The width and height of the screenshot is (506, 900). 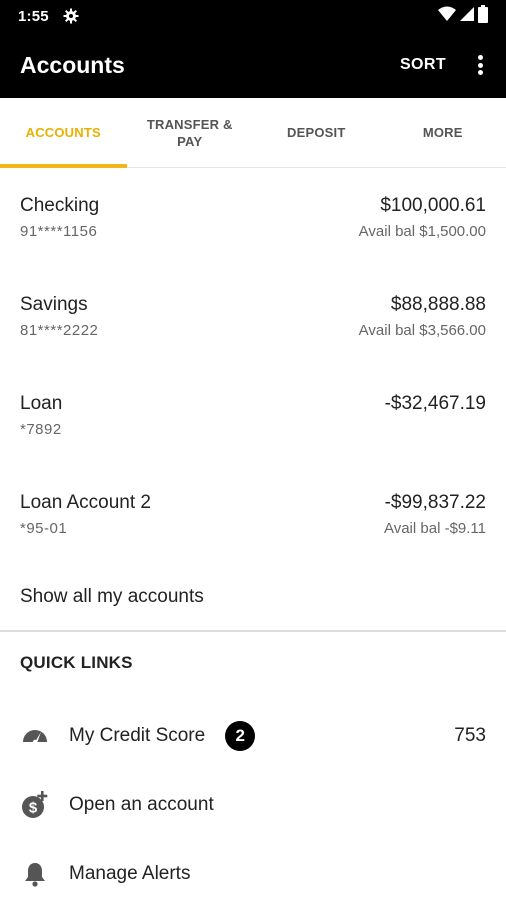 What do you see at coordinates (443, 132) in the screenshot?
I see `tab-more: MORE` at bounding box center [443, 132].